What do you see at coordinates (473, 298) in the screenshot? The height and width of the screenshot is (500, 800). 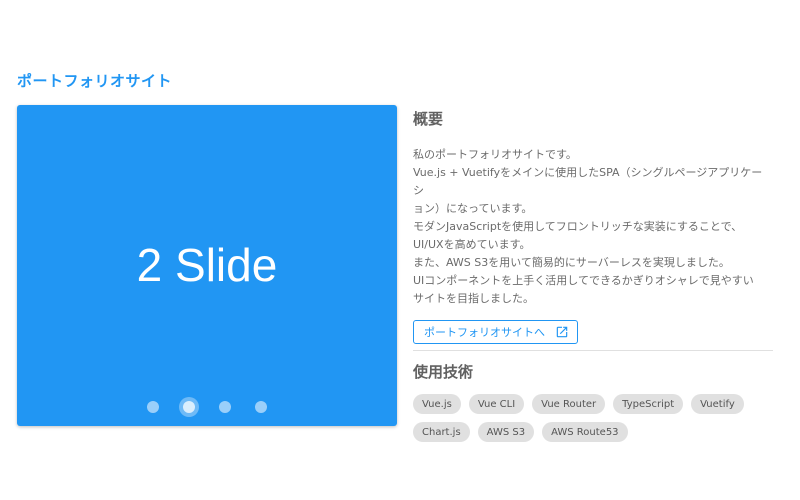 I see `description-line: サイトを目指しました。` at bounding box center [473, 298].